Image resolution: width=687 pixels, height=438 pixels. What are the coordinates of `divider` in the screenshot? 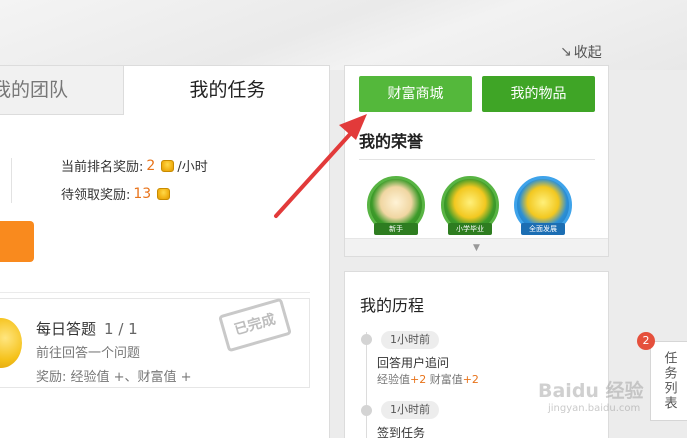 It's located at (11, 180).